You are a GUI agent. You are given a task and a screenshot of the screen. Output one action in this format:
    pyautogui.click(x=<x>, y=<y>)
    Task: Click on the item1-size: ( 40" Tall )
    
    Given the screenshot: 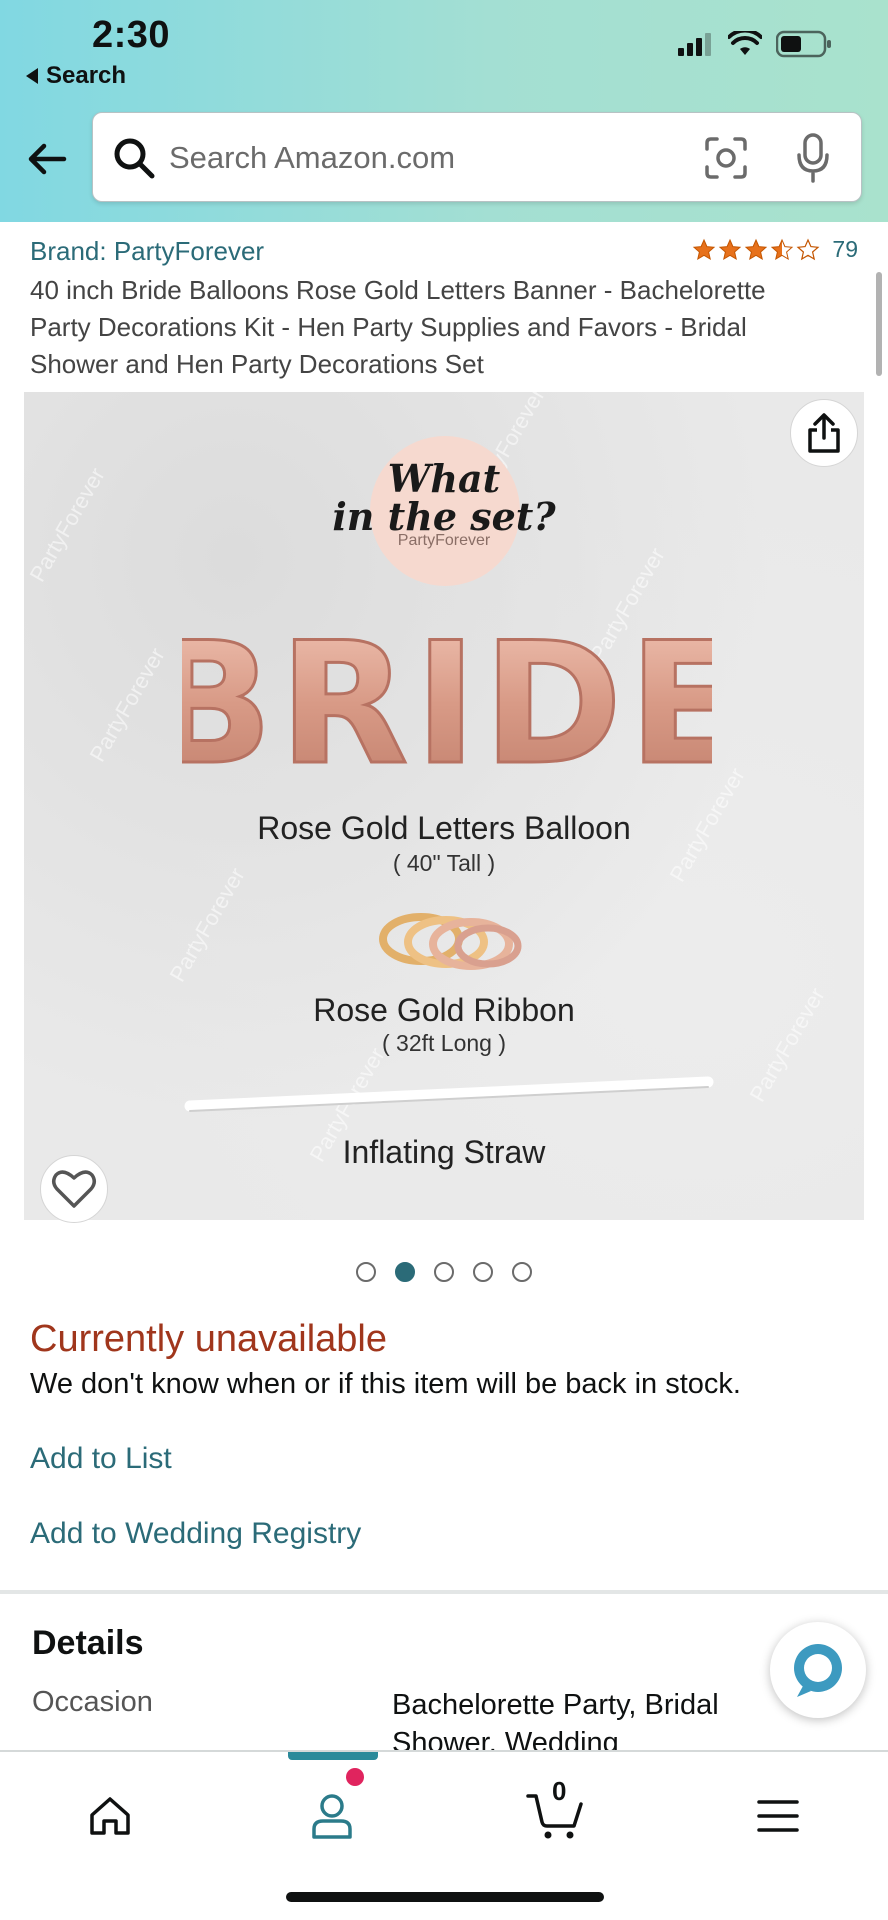 What is the action you would take?
    pyautogui.click(x=444, y=863)
    